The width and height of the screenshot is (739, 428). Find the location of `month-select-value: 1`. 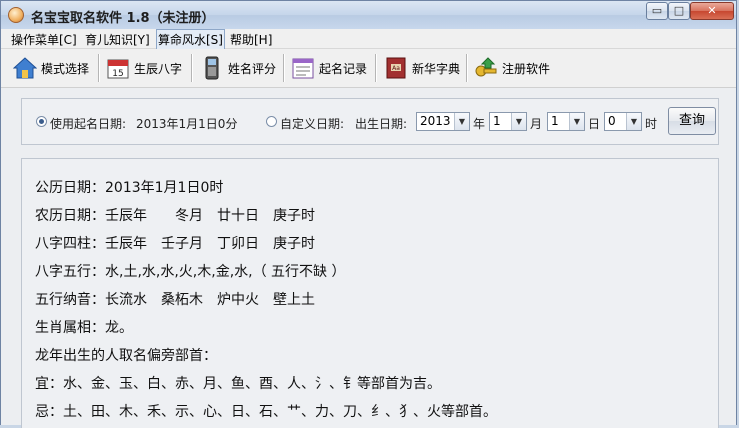

month-select-value: 1 is located at coordinates (497, 121).